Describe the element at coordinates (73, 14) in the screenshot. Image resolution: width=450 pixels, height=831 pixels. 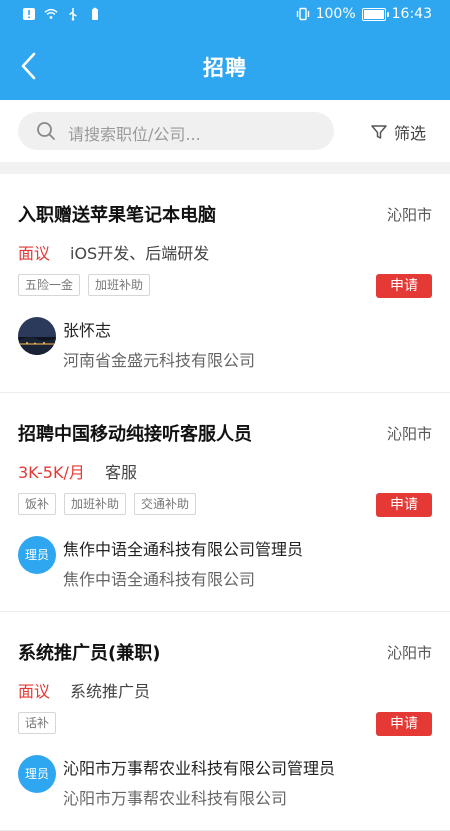
I see `usb-icon` at that location.